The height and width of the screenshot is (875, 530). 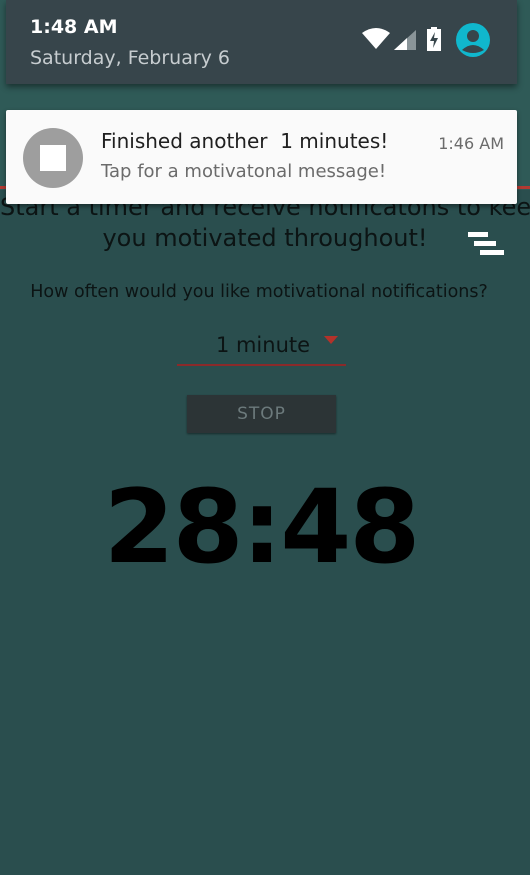 What do you see at coordinates (473, 40) in the screenshot?
I see `account-icon` at bounding box center [473, 40].